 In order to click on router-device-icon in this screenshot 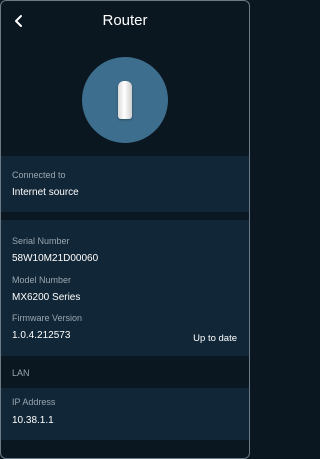, I will do `click(125, 100)`.